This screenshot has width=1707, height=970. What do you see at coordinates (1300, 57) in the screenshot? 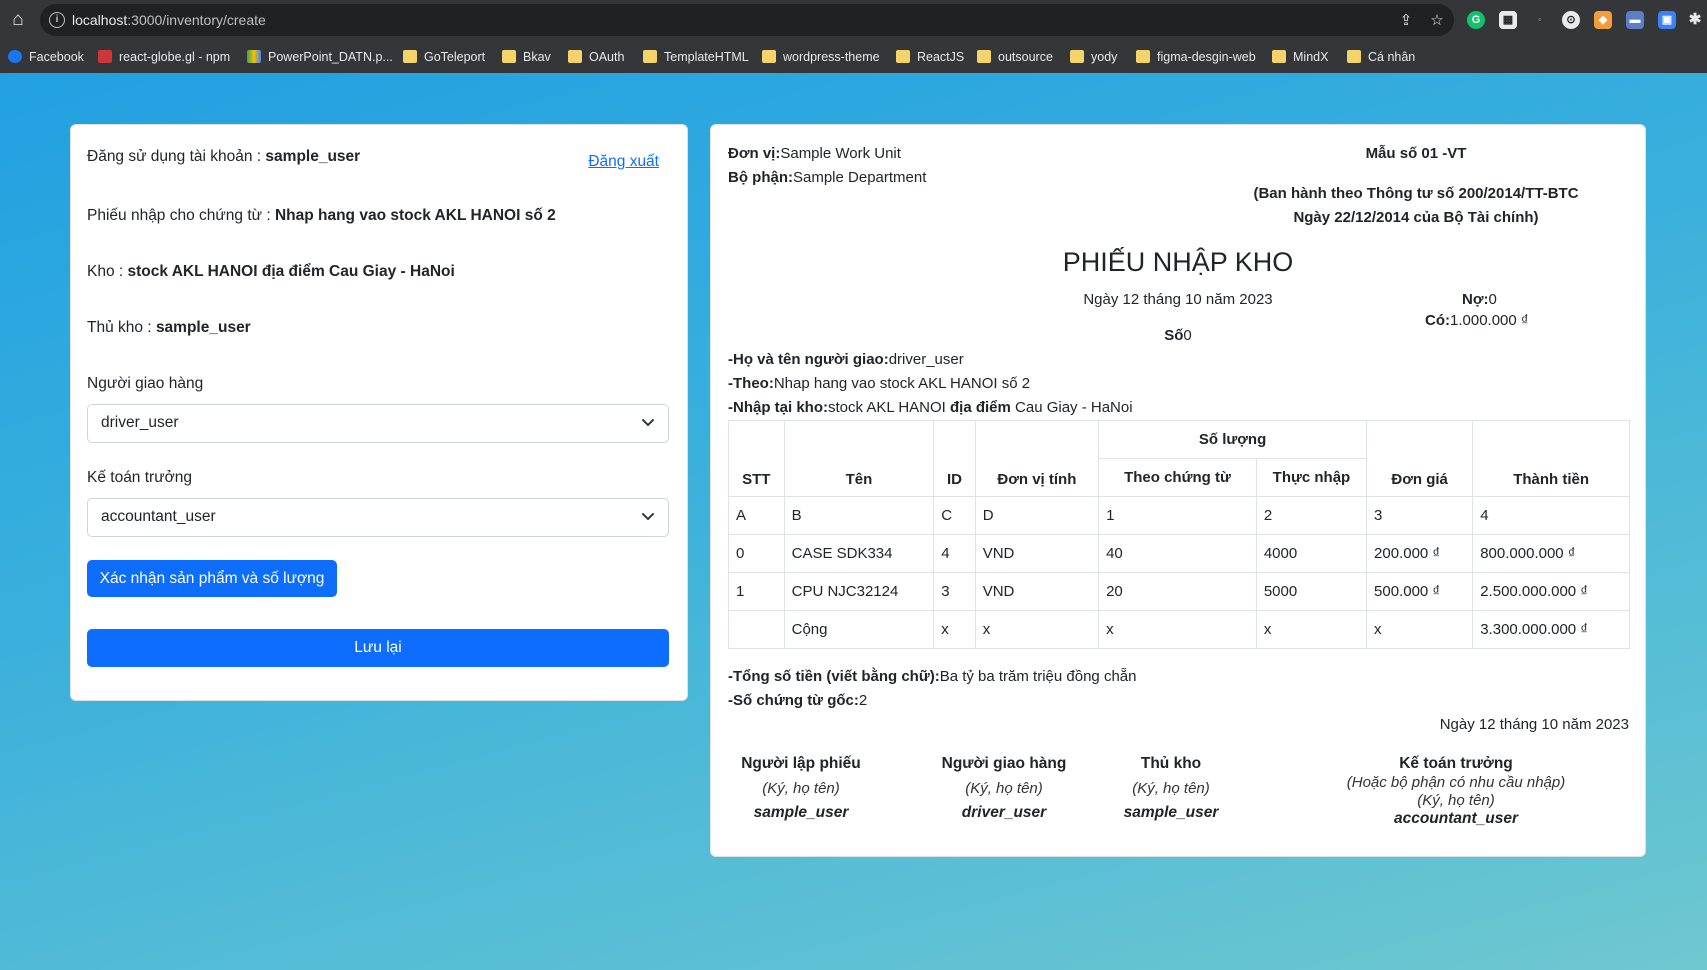
I see `bookmark-item: MindX` at bounding box center [1300, 57].